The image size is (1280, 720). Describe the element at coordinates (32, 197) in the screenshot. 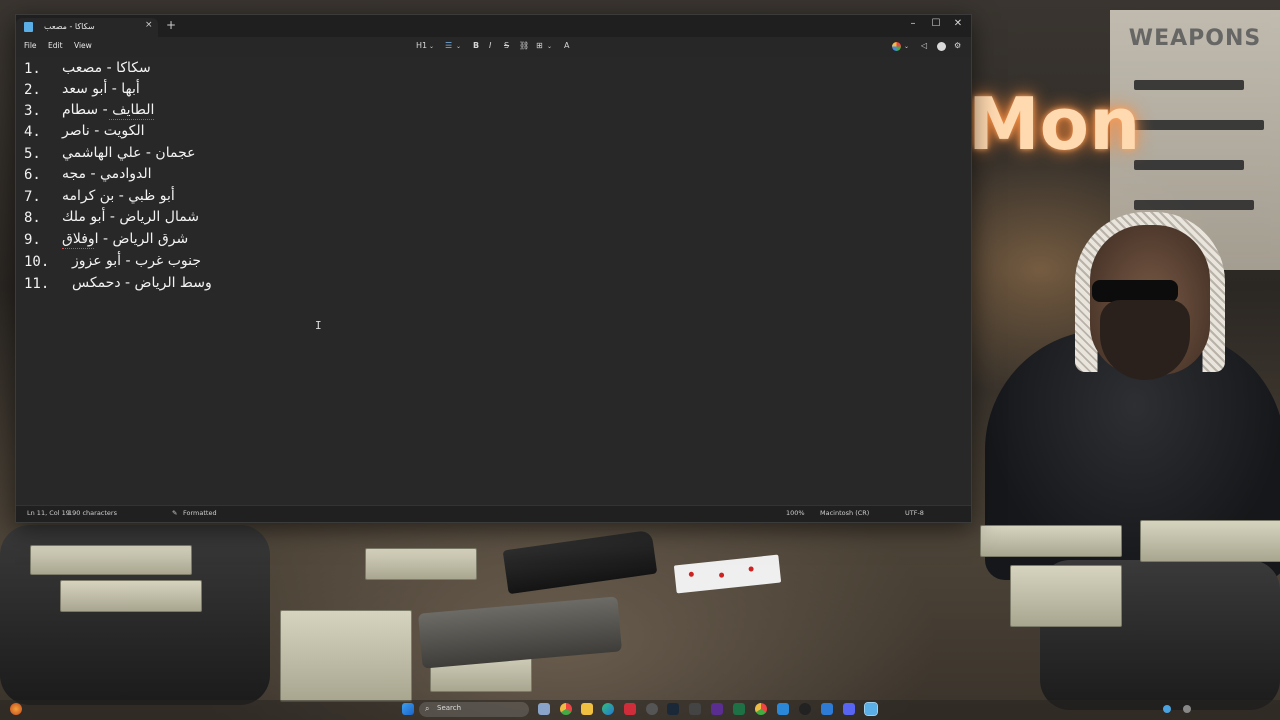

I see `list-number: 7.` at that location.